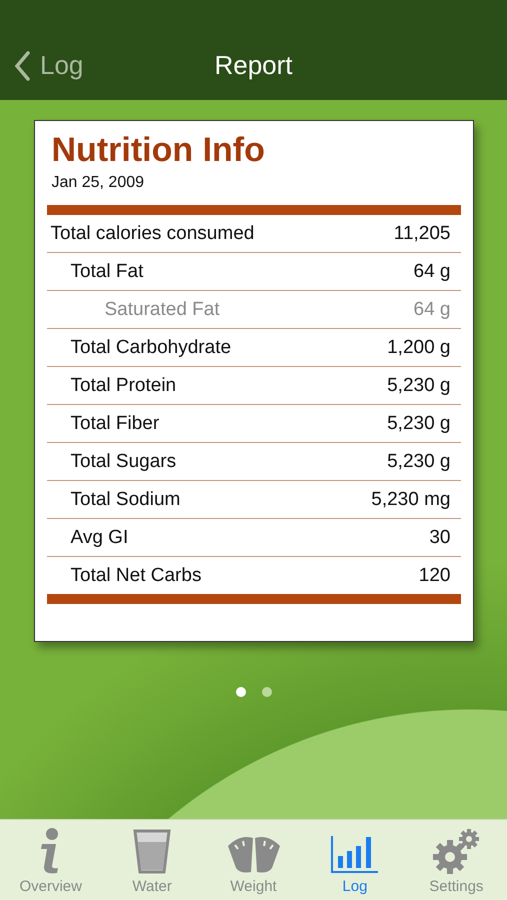  What do you see at coordinates (42, 65) in the screenshot?
I see `back-button: Log` at bounding box center [42, 65].